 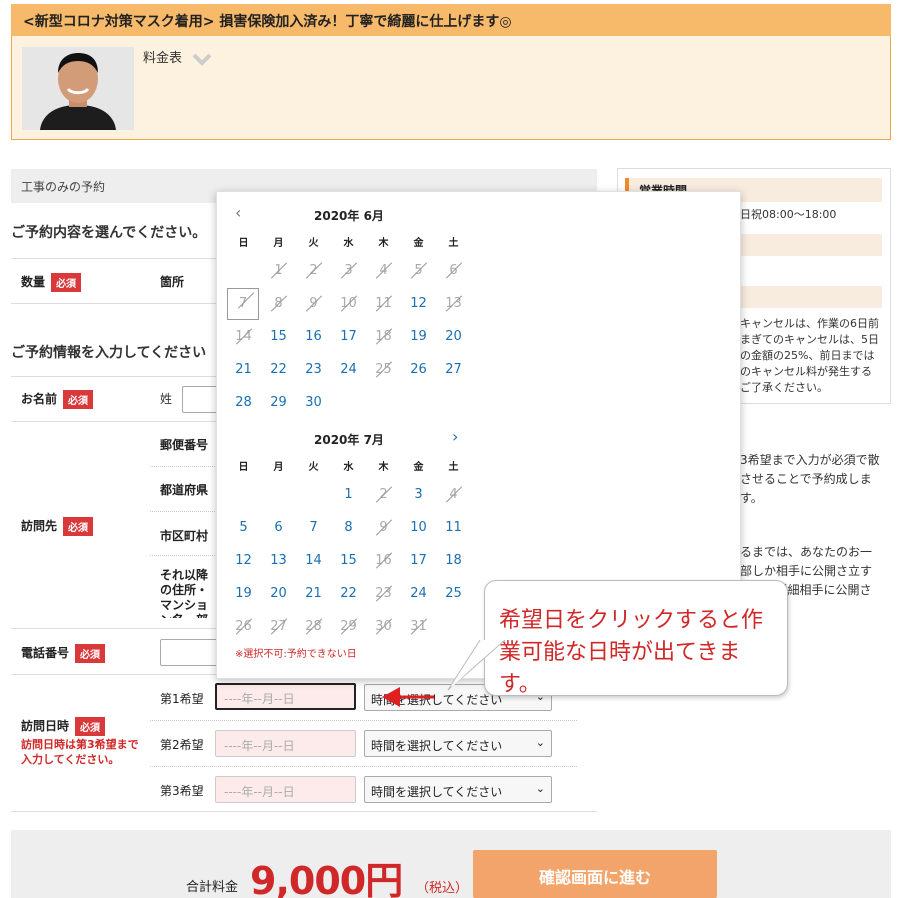 I want to click on calendar-day: 6, so click(x=278, y=528).